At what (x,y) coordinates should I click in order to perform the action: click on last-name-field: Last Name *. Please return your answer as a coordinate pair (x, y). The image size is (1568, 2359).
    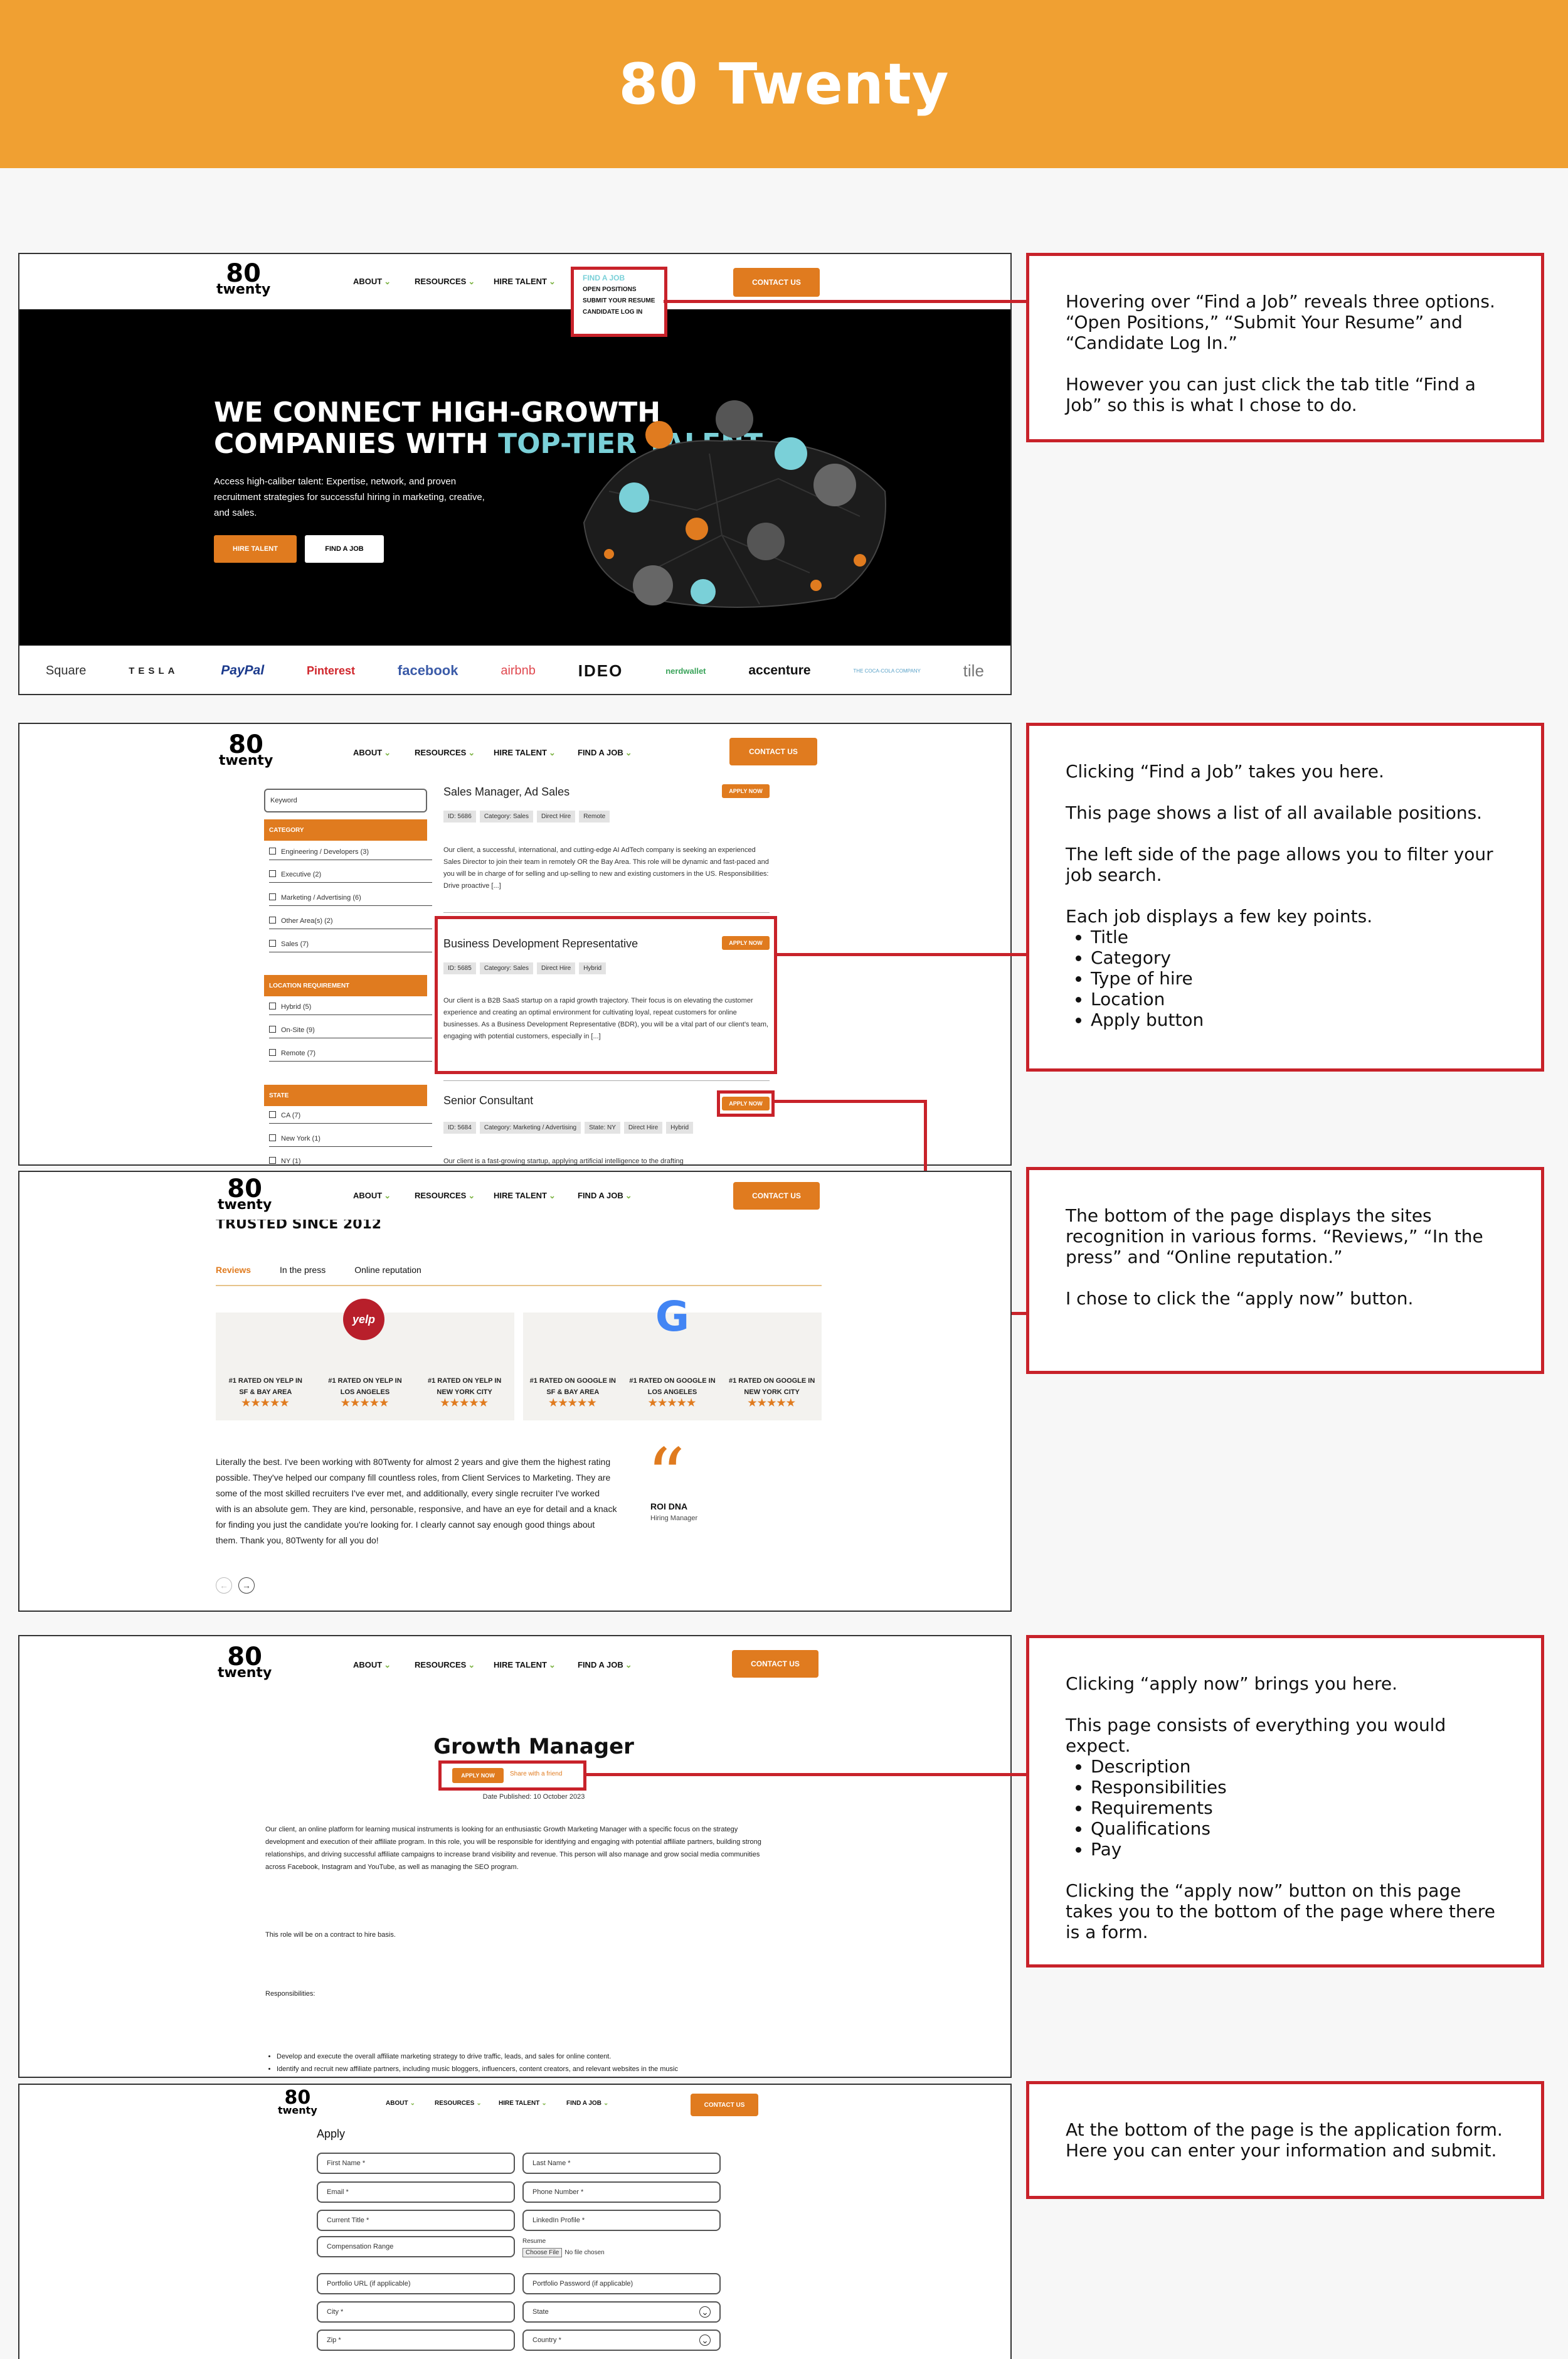
    Looking at the image, I should click on (621, 2163).